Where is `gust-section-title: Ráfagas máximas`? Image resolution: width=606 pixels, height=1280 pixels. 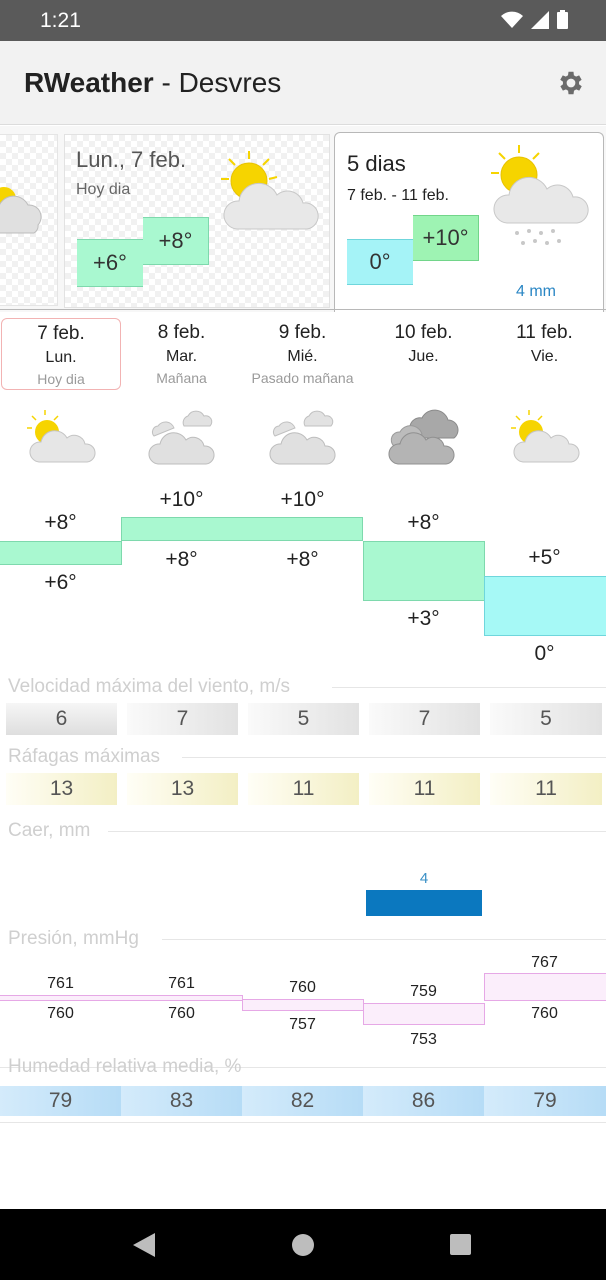
gust-section-title: Ráfagas máximas is located at coordinates (84, 756).